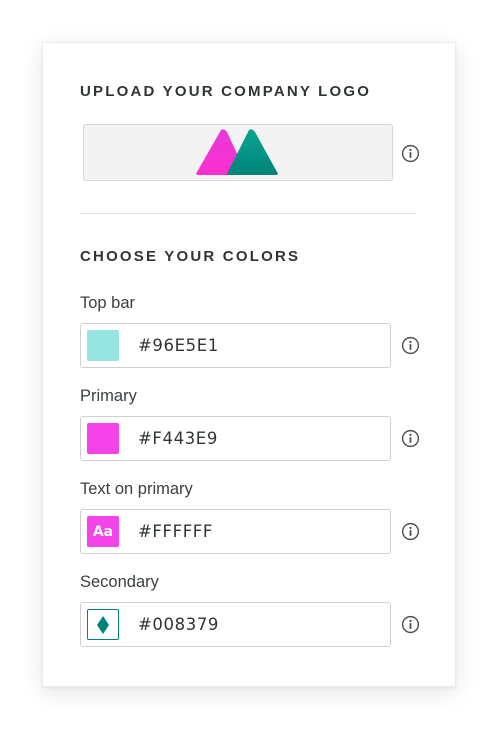 Image resolution: width=498 pixels, height=730 pixels. Describe the element at coordinates (178, 438) in the screenshot. I see `primary-hex-value: #F443E9` at that location.